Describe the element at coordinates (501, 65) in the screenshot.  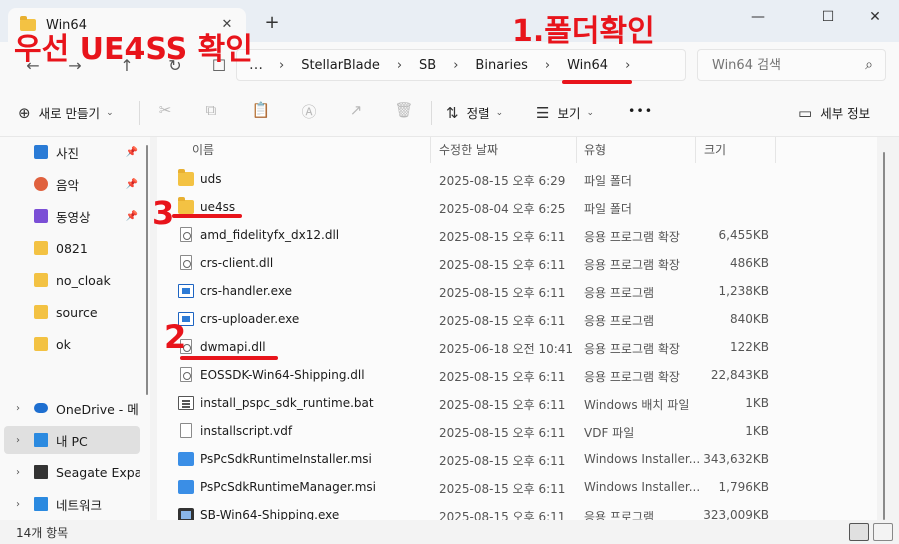
I see `breadcrumb-binaries: Binaries` at that location.